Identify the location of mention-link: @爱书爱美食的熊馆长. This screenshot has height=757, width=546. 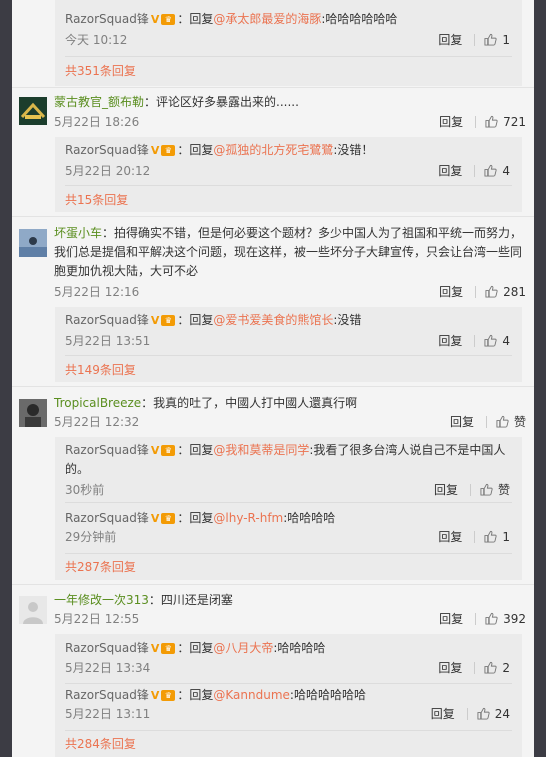
(273, 320).